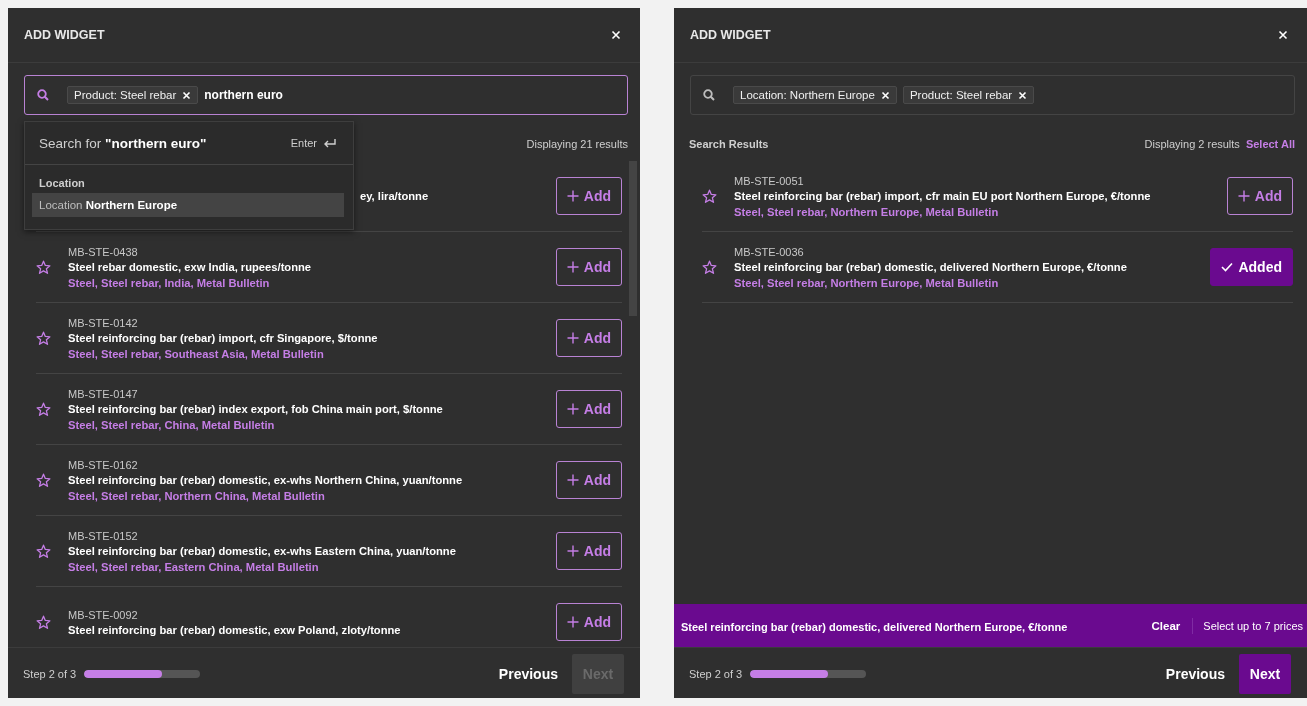 This screenshot has height=706, width=1307. Describe the element at coordinates (235, 629) in the screenshot. I see `result-title: Steel reinforcing bar (rebar) domestic, exw Poland, zloty/tonne` at that location.